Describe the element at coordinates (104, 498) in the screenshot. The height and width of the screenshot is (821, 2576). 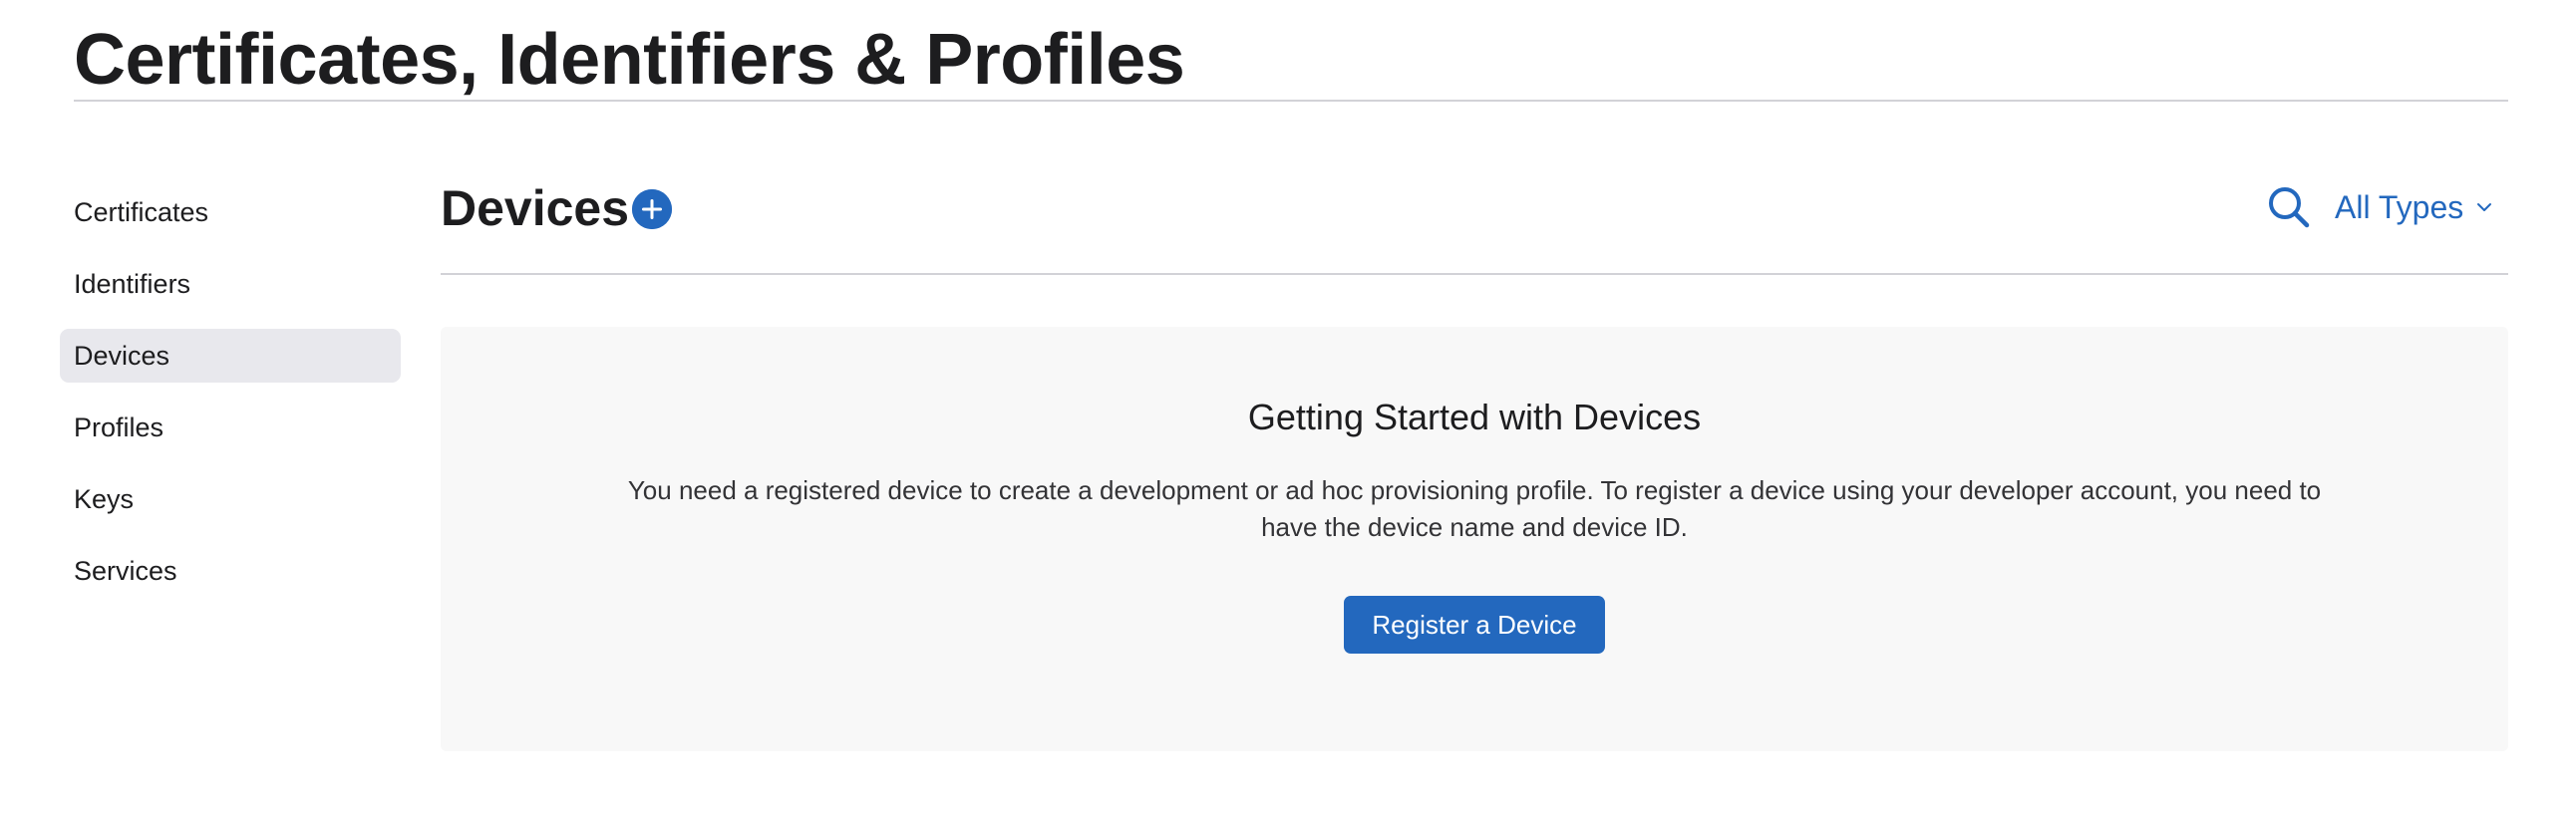
I see `sidebar-item-label: Keys` at that location.